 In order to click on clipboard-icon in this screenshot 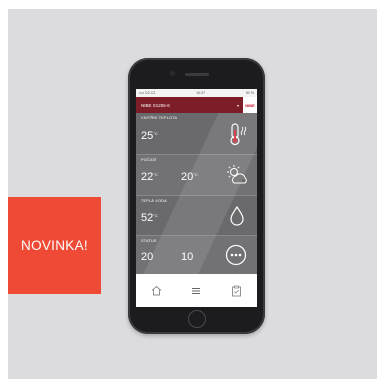, I will do `click(237, 290)`.